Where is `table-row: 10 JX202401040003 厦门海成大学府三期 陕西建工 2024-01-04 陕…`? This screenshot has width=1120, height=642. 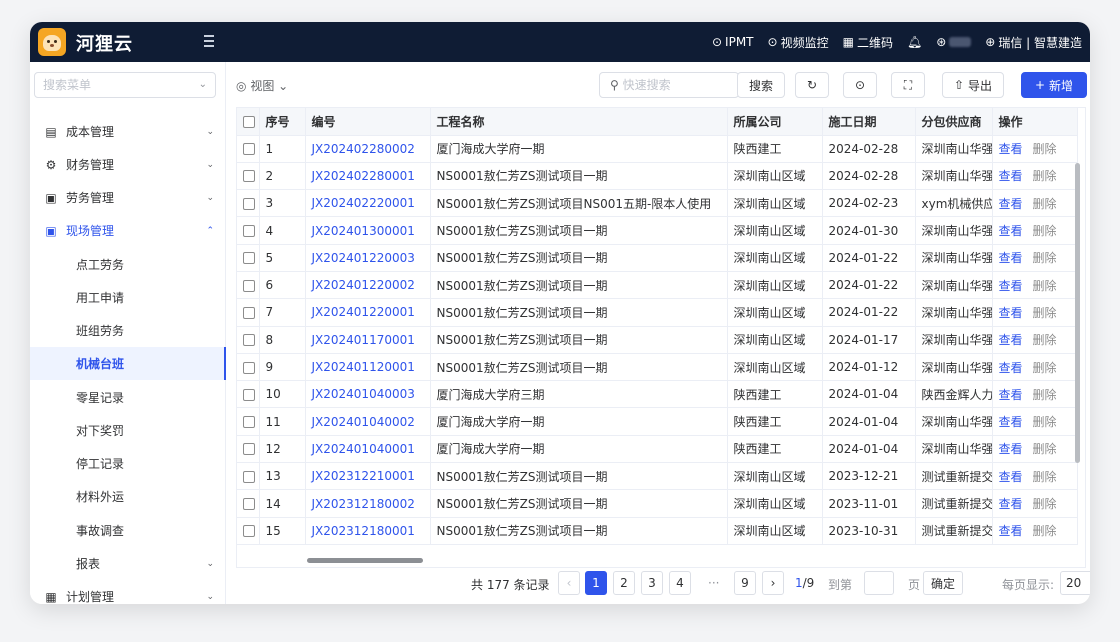
table-row: 10 JX202401040003 厦门海成大学府三期 陕西建工 2024-01-04 陕… is located at coordinates (657, 394).